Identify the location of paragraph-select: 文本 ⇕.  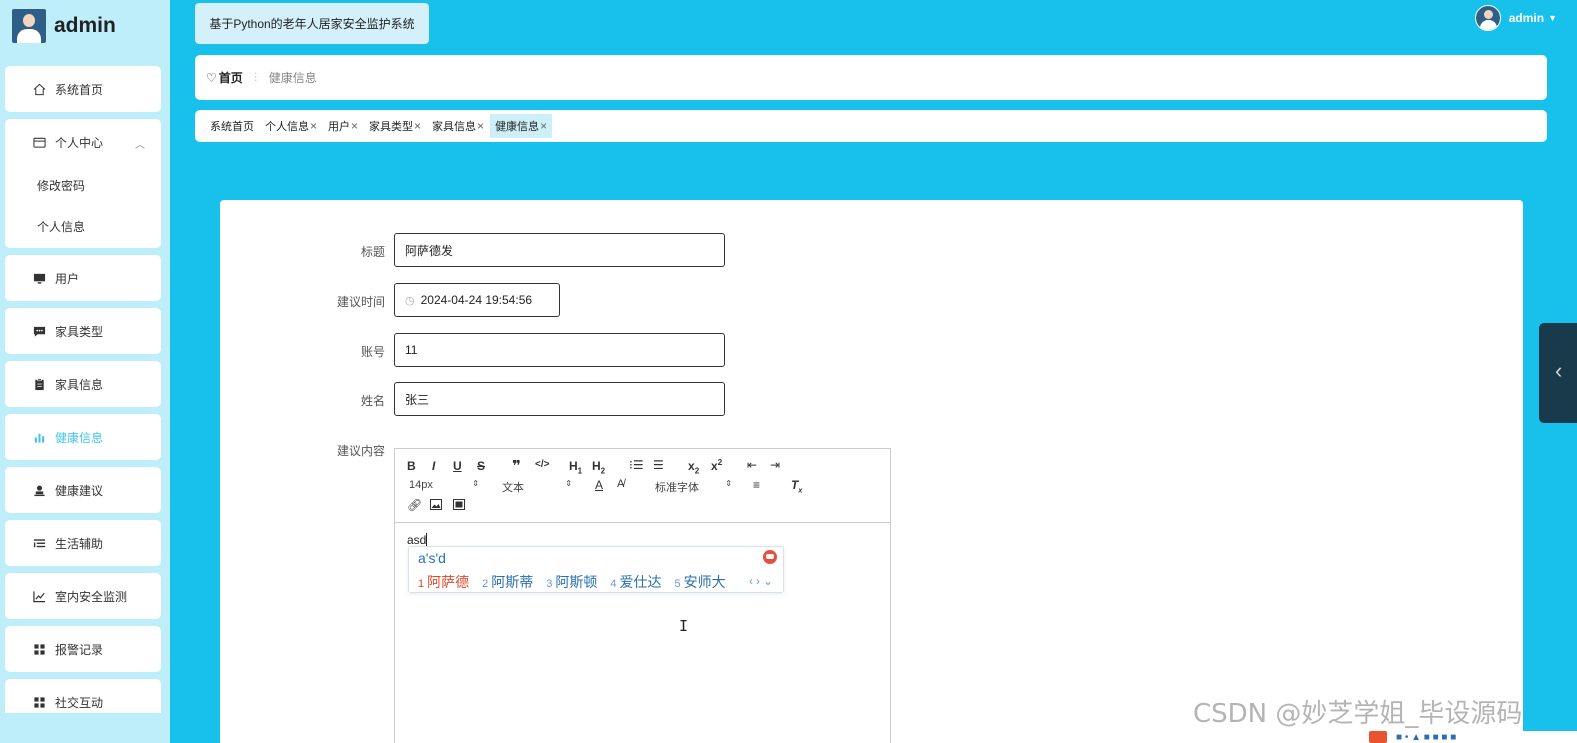
(537, 487).